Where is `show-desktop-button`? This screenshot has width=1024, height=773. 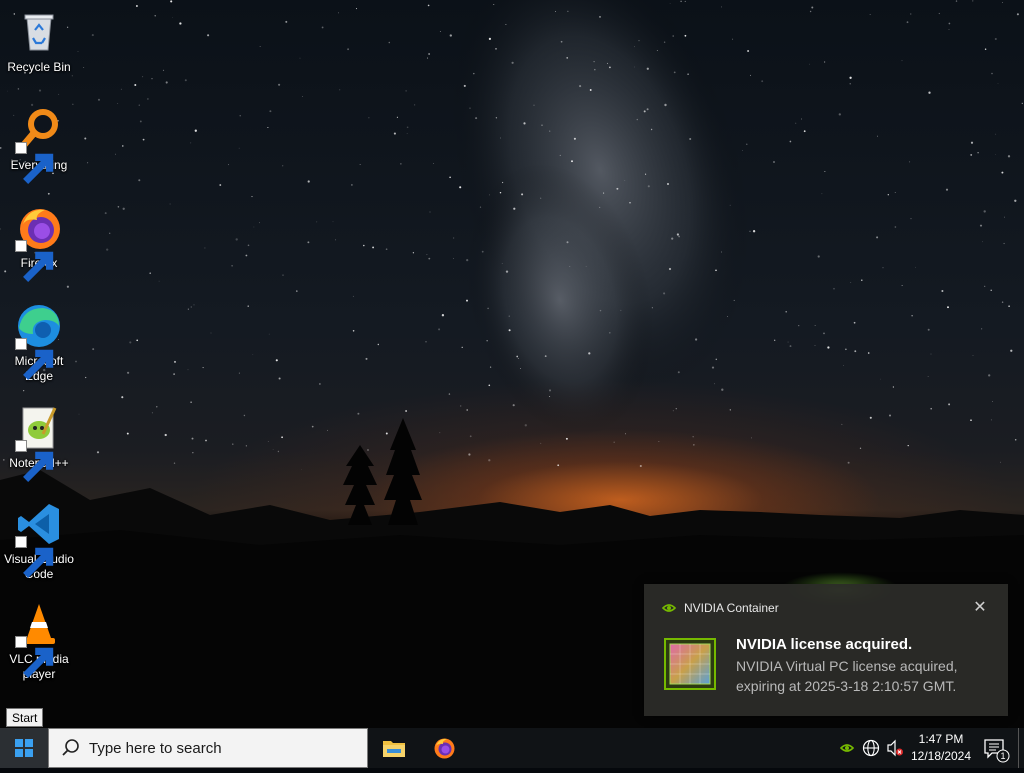 show-desktop-button is located at coordinates (1021, 748).